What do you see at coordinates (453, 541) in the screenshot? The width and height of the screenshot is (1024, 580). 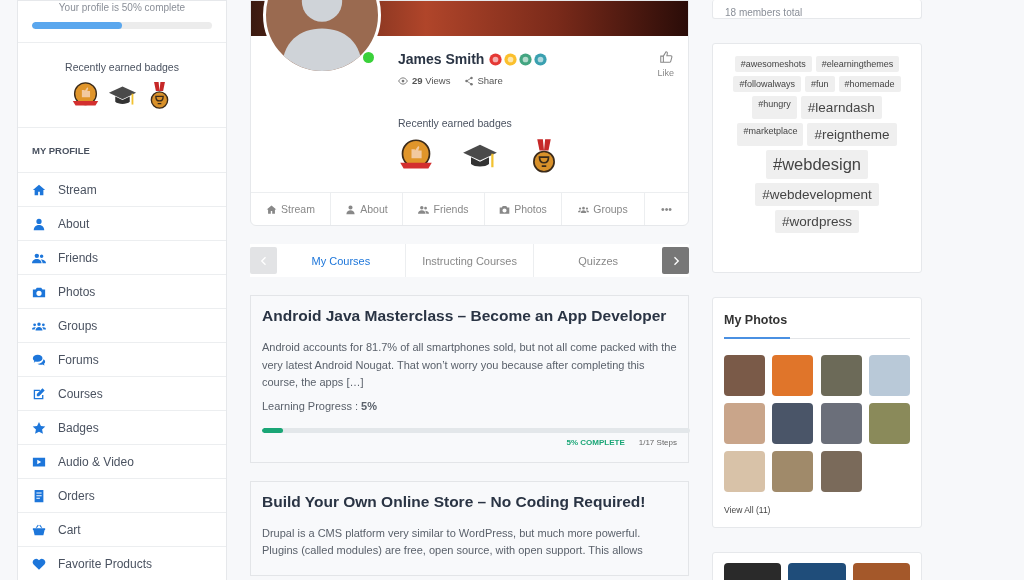 I see `course-description: Drupal is a CMS platform very similar to WordPress, but much more powerful. Plugins (called modules) are free, open source, with open support. This allows` at bounding box center [453, 541].